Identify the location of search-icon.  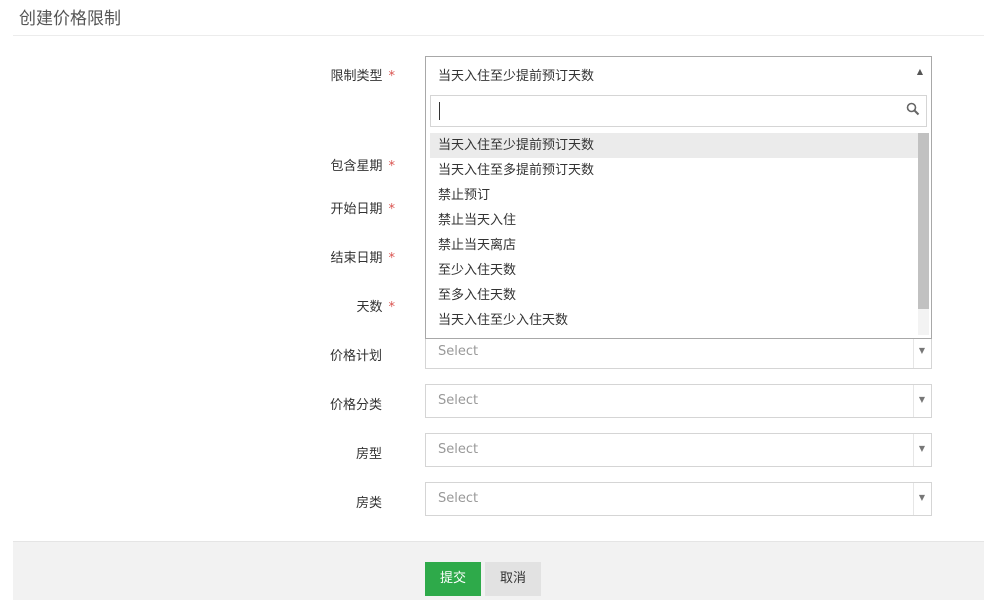
(913, 109).